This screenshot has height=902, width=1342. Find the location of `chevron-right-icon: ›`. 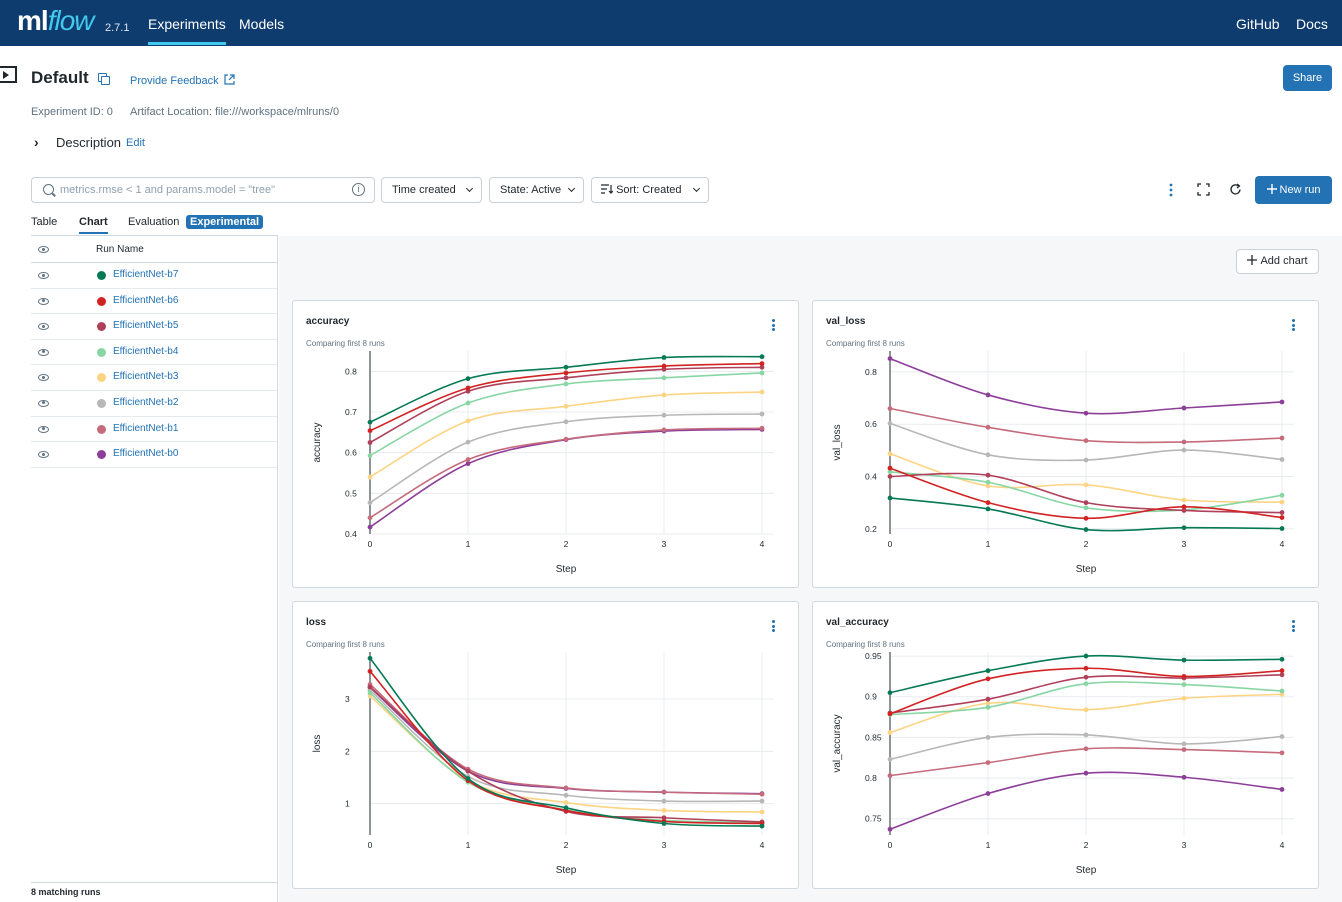

chevron-right-icon: › is located at coordinates (36, 142).